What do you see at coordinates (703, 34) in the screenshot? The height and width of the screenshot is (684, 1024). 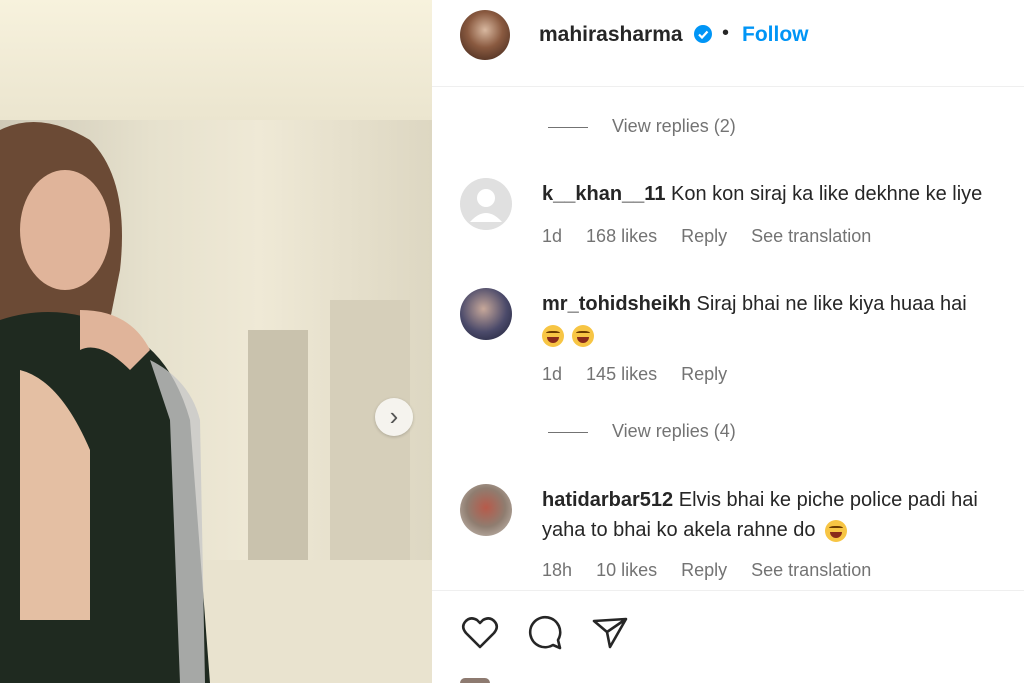 I see `verified-badge-icon` at bounding box center [703, 34].